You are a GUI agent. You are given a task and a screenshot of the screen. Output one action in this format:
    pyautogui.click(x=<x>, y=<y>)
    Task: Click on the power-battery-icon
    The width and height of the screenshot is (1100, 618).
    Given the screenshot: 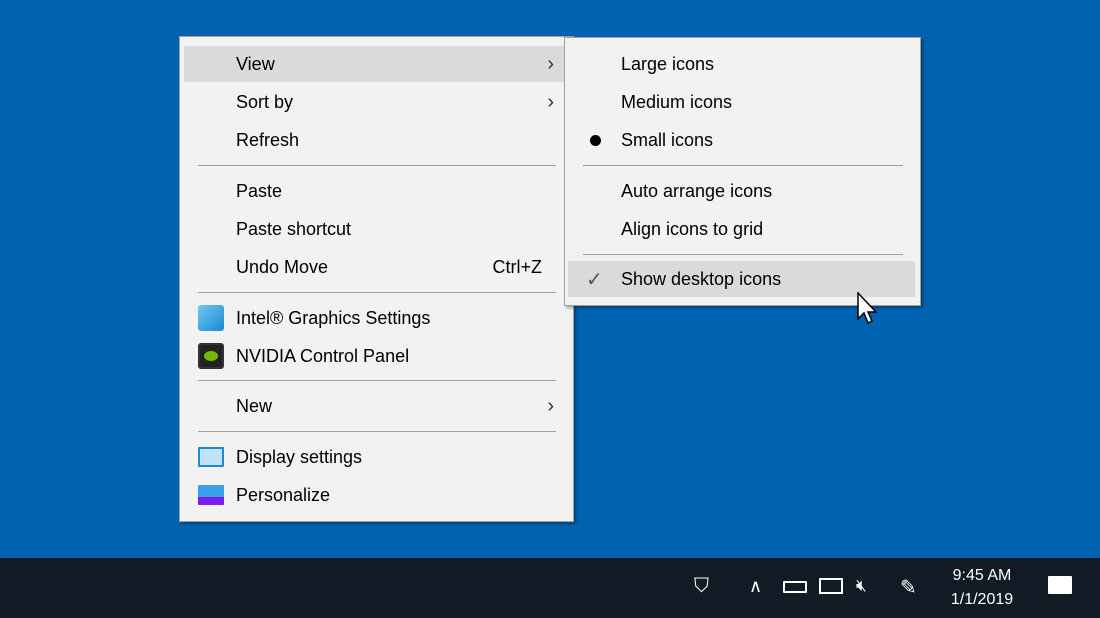 What is the action you would take?
    pyautogui.click(x=795, y=587)
    